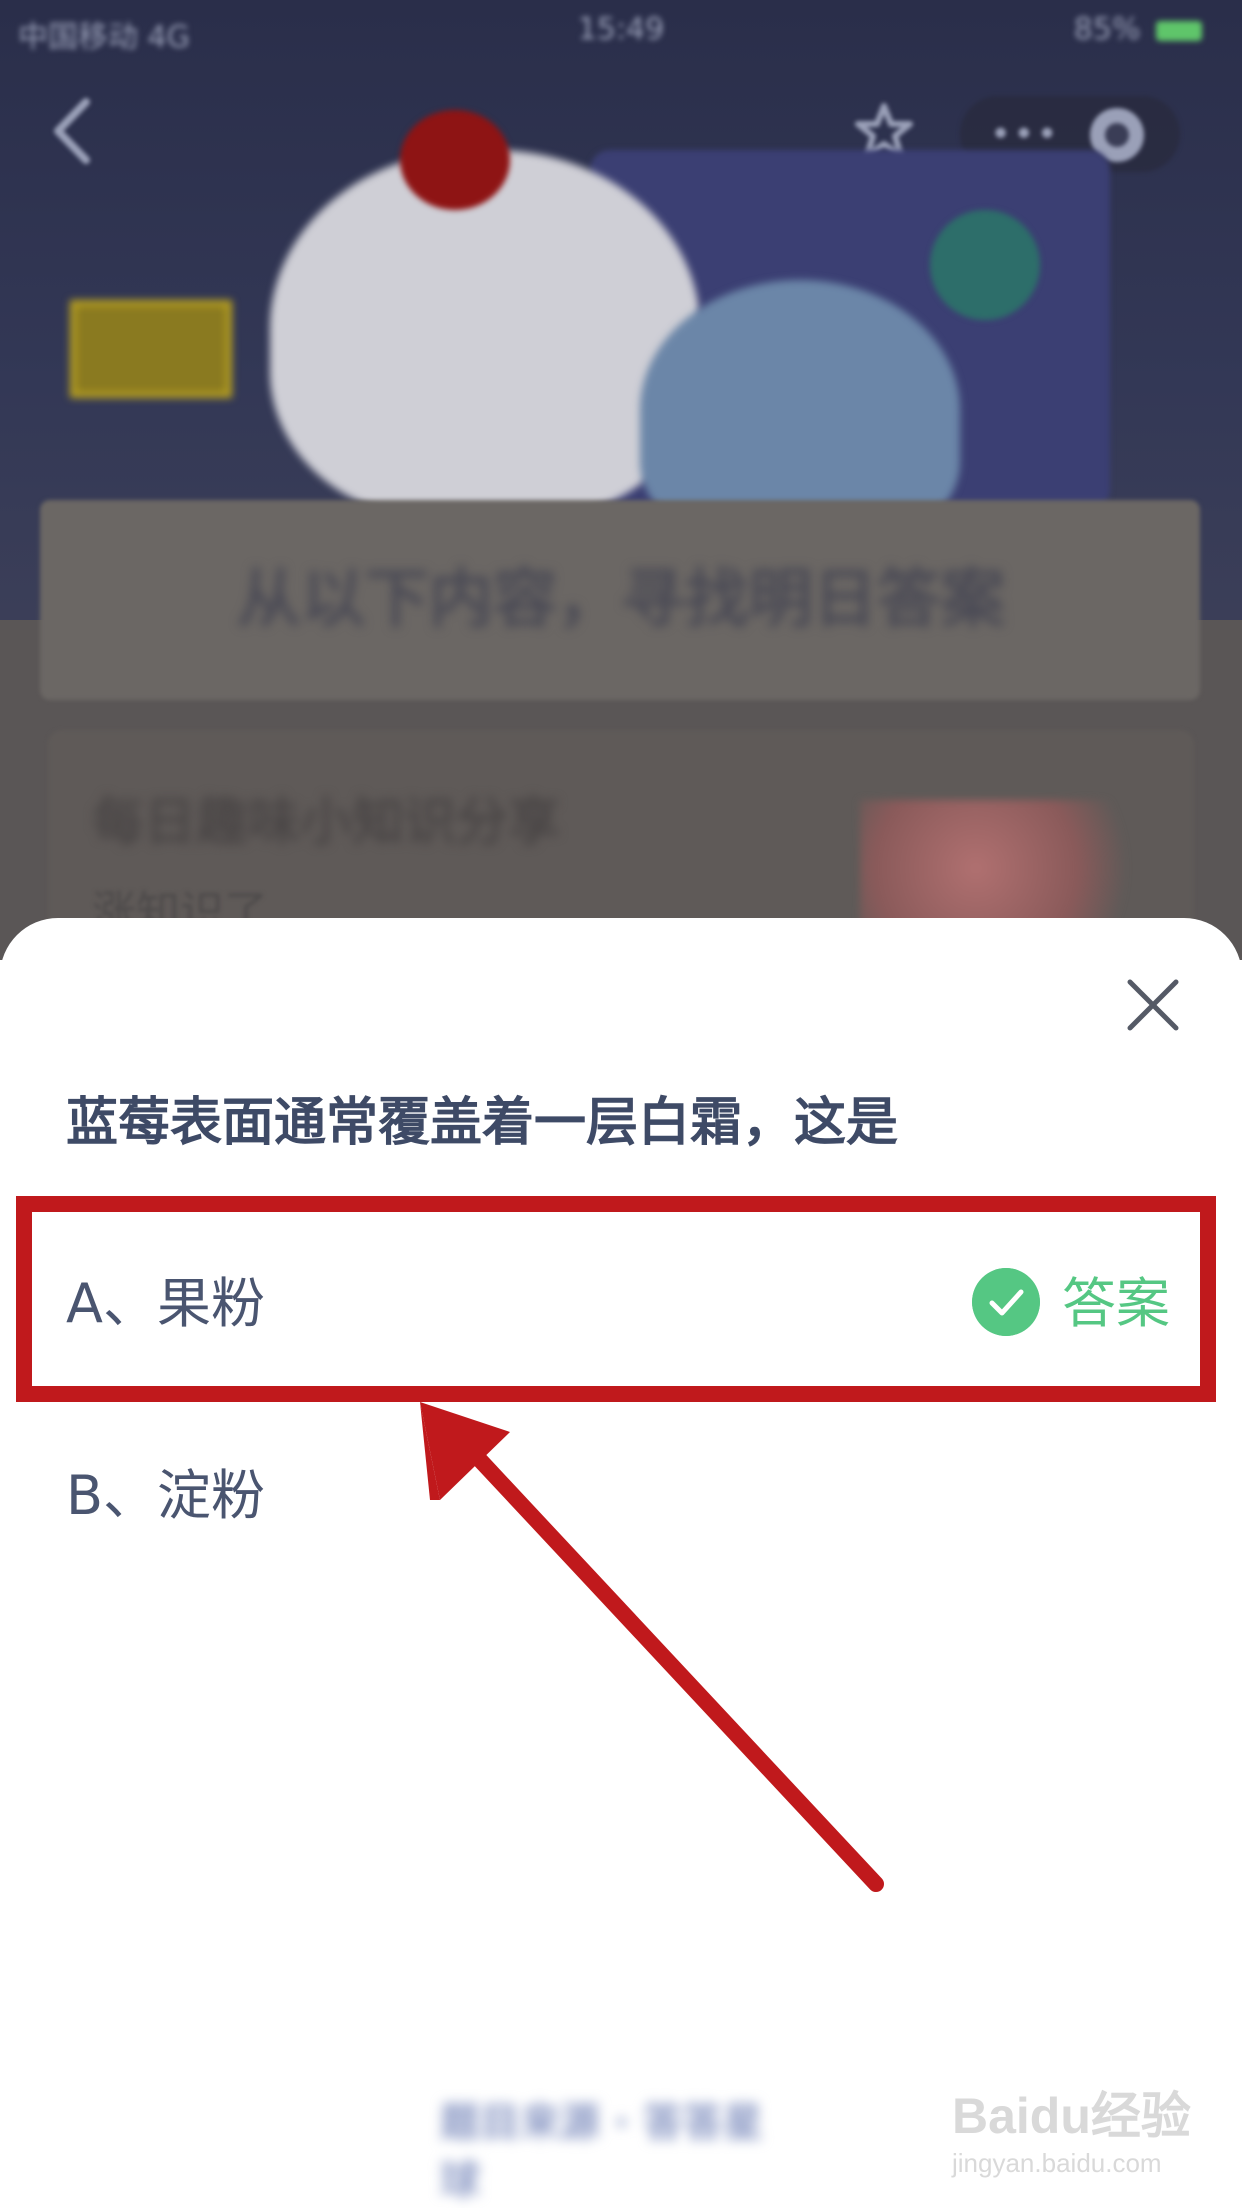 The width and height of the screenshot is (1242, 2208). Describe the element at coordinates (151, 349) in the screenshot. I see `badge-image` at that location.